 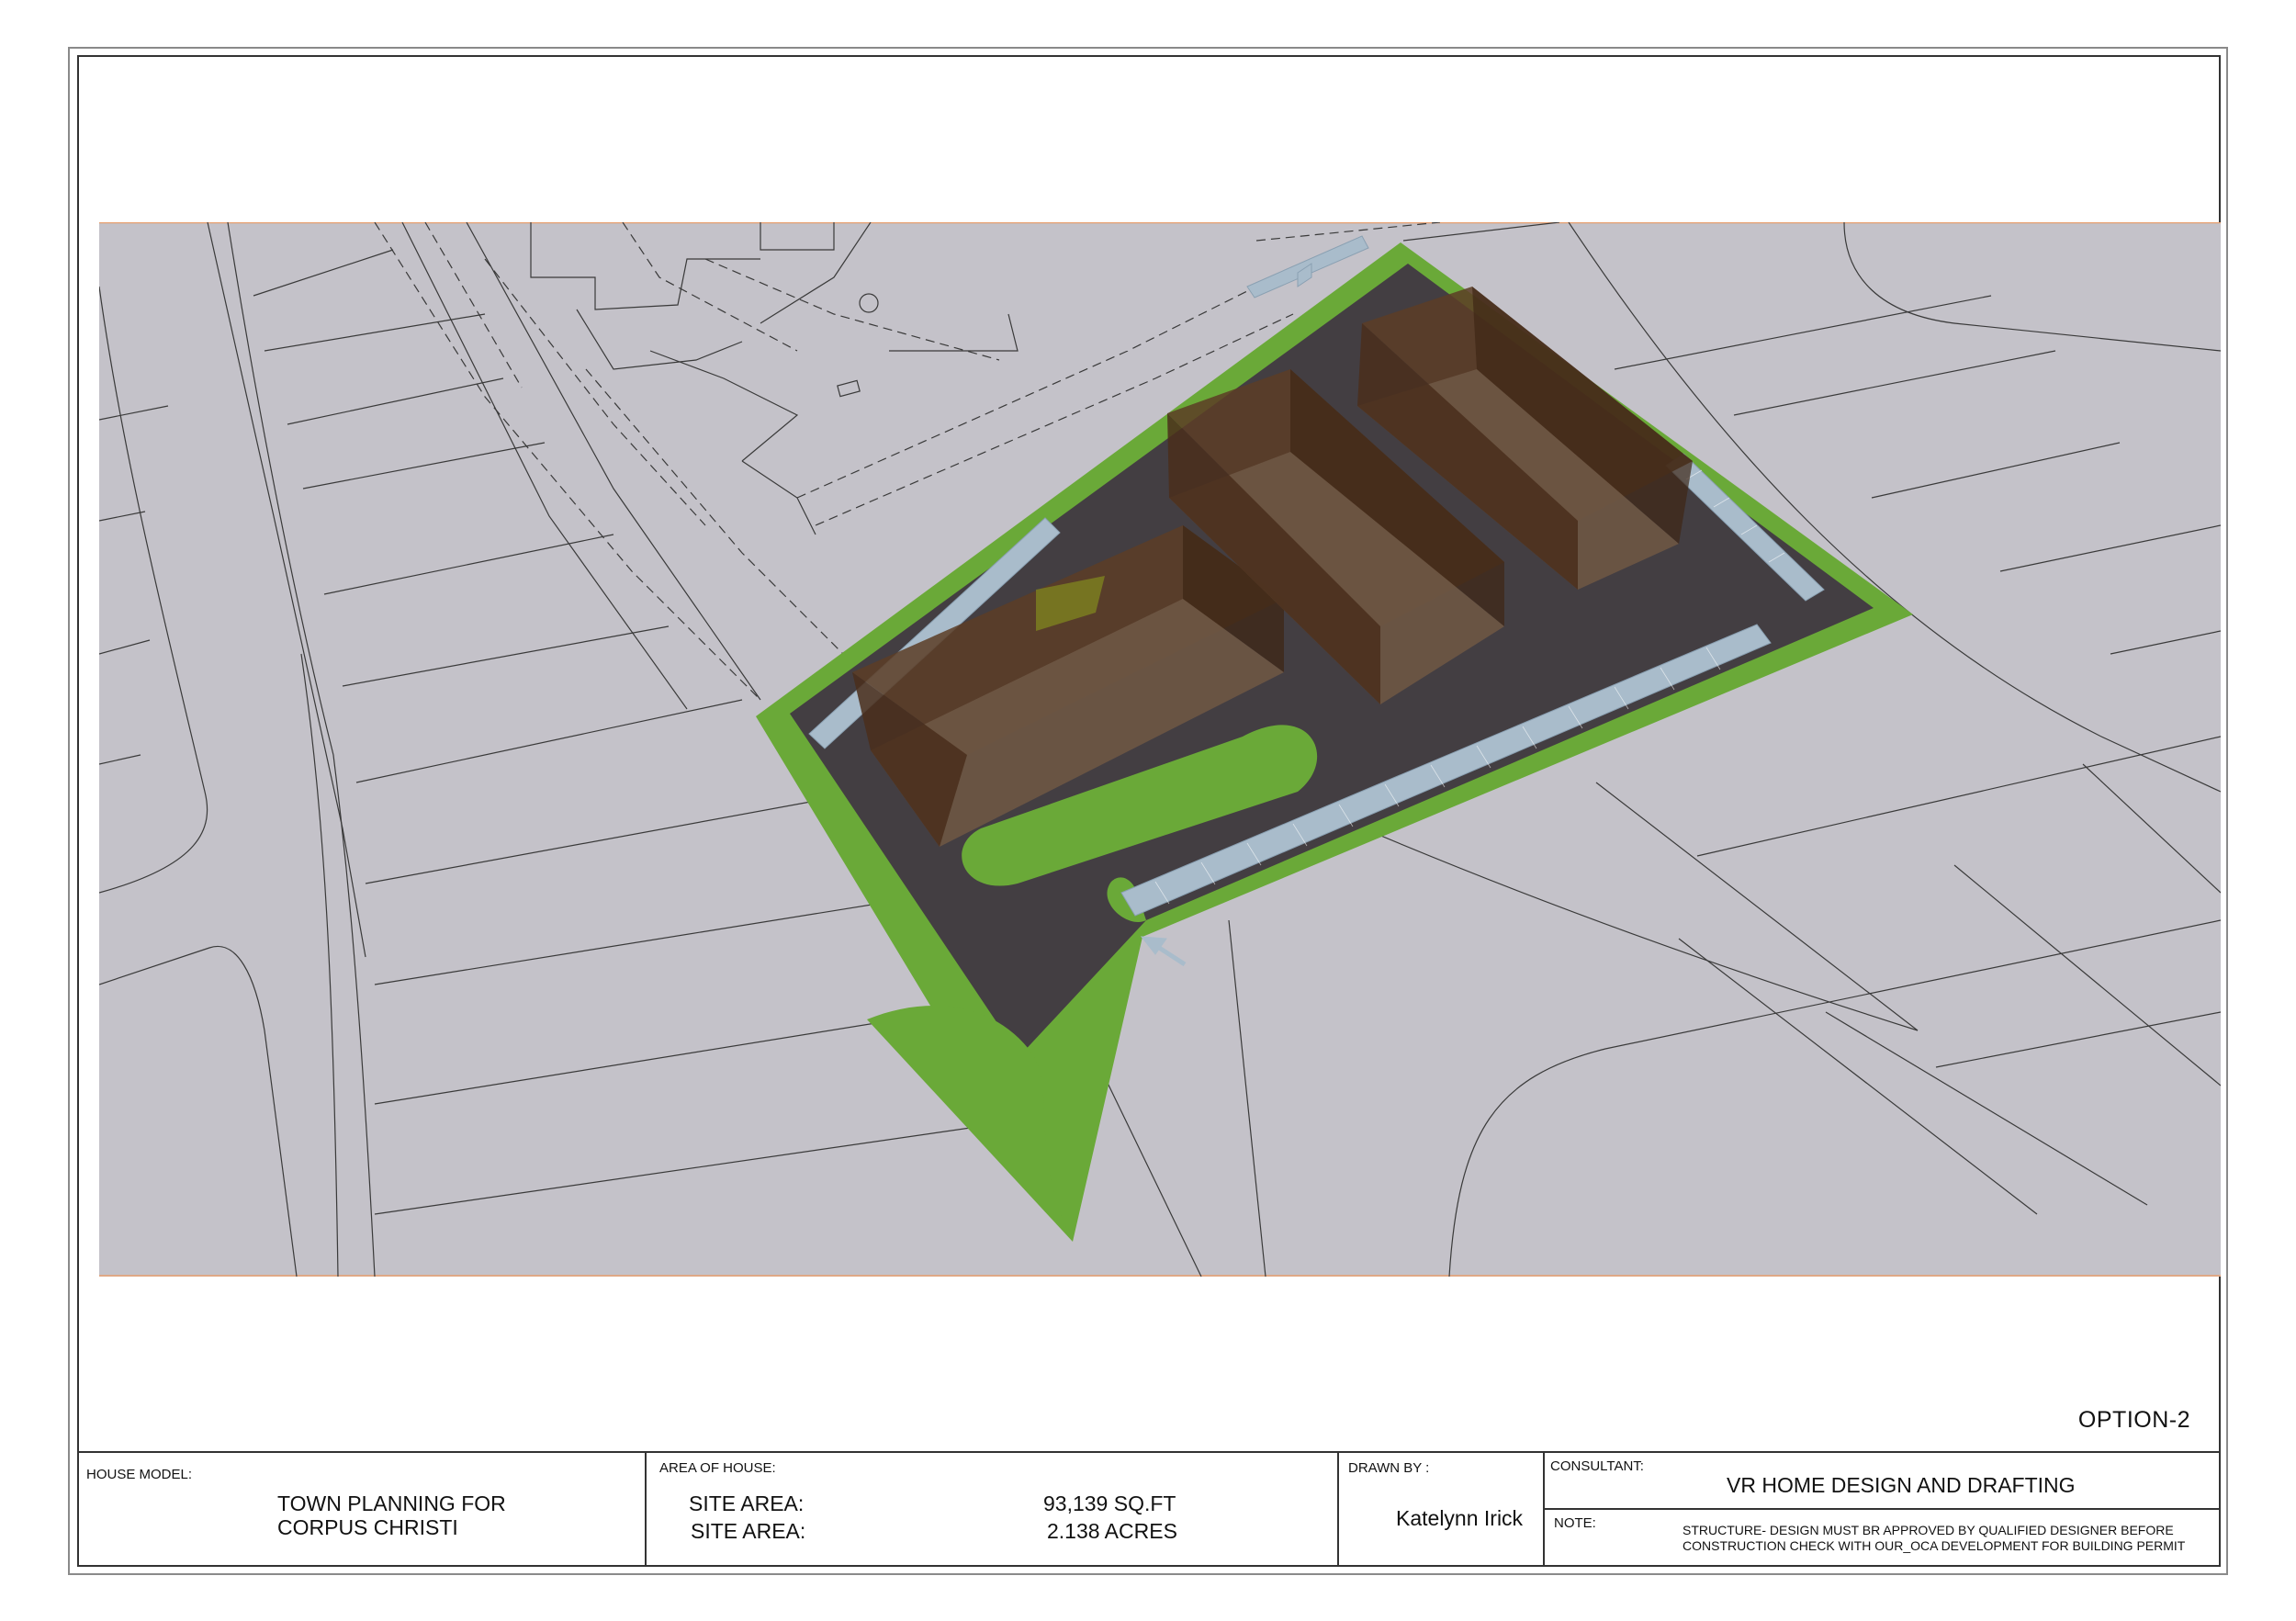 What do you see at coordinates (1901, 1485) in the screenshot?
I see `consultant-name: VR HOME DESIGN AND DRAFTING` at bounding box center [1901, 1485].